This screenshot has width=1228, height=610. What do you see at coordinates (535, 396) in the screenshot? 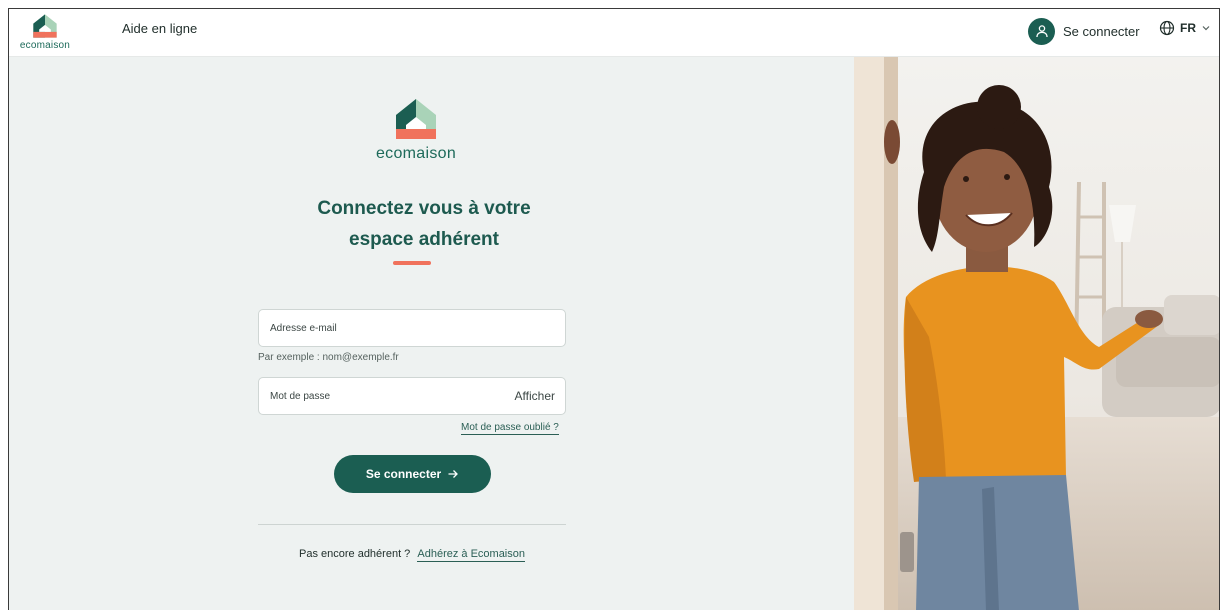
I see `show-password-button: Afficher` at bounding box center [535, 396].